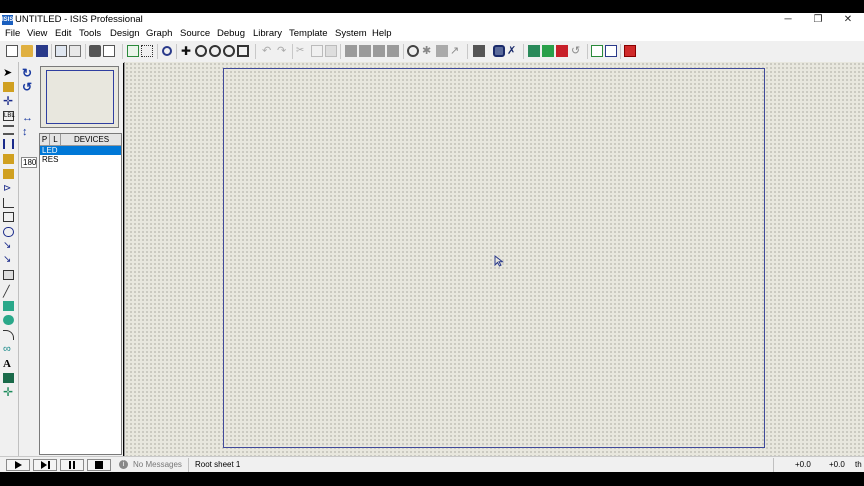 This screenshot has height=486, width=864. I want to click on library-manager-button: L, so click(56, 139).